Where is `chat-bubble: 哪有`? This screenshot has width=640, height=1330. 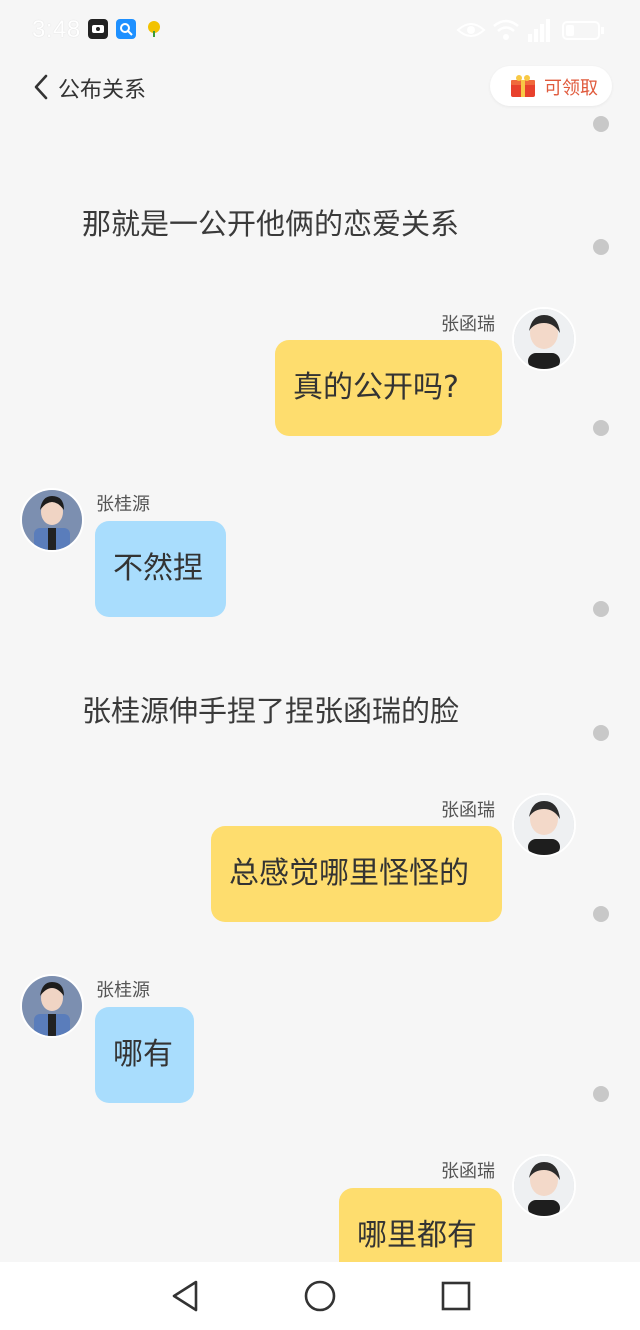
chat-bubble: 哪有 is located at coordinates (144, 1055).